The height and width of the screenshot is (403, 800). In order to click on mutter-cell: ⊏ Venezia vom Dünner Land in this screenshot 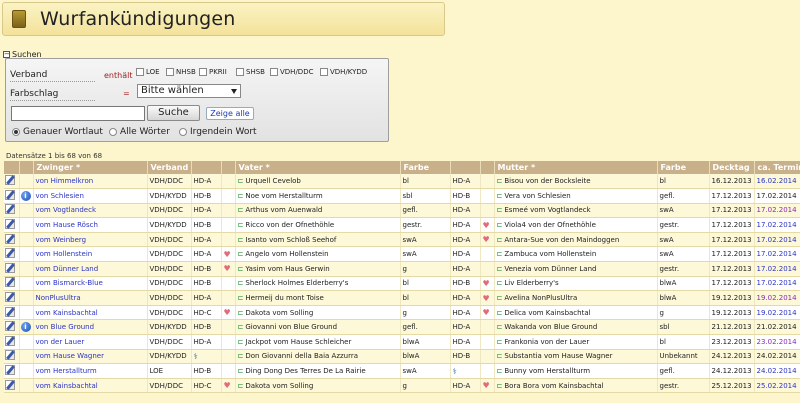, I will do `click(576, 269)`.